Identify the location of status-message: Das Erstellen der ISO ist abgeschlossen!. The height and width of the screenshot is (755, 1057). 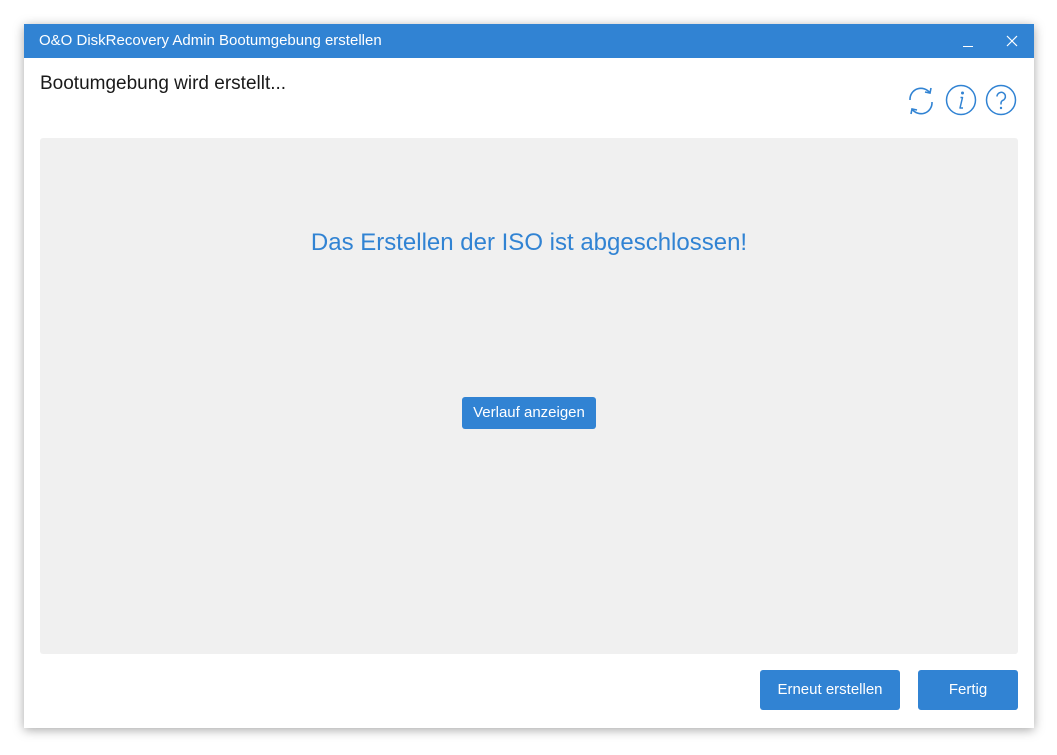
(529, 242).